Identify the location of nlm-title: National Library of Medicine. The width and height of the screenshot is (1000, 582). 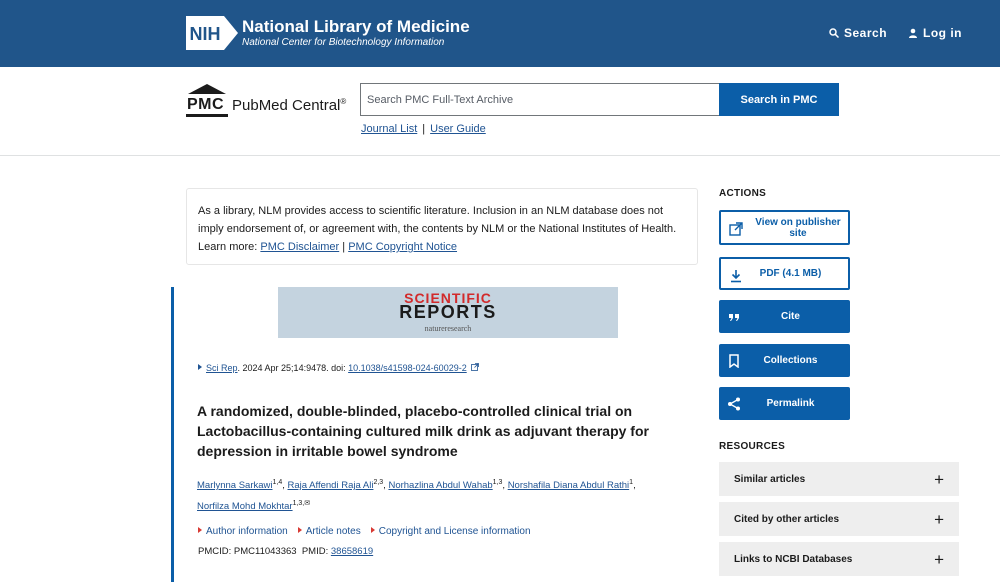
(356, 27).